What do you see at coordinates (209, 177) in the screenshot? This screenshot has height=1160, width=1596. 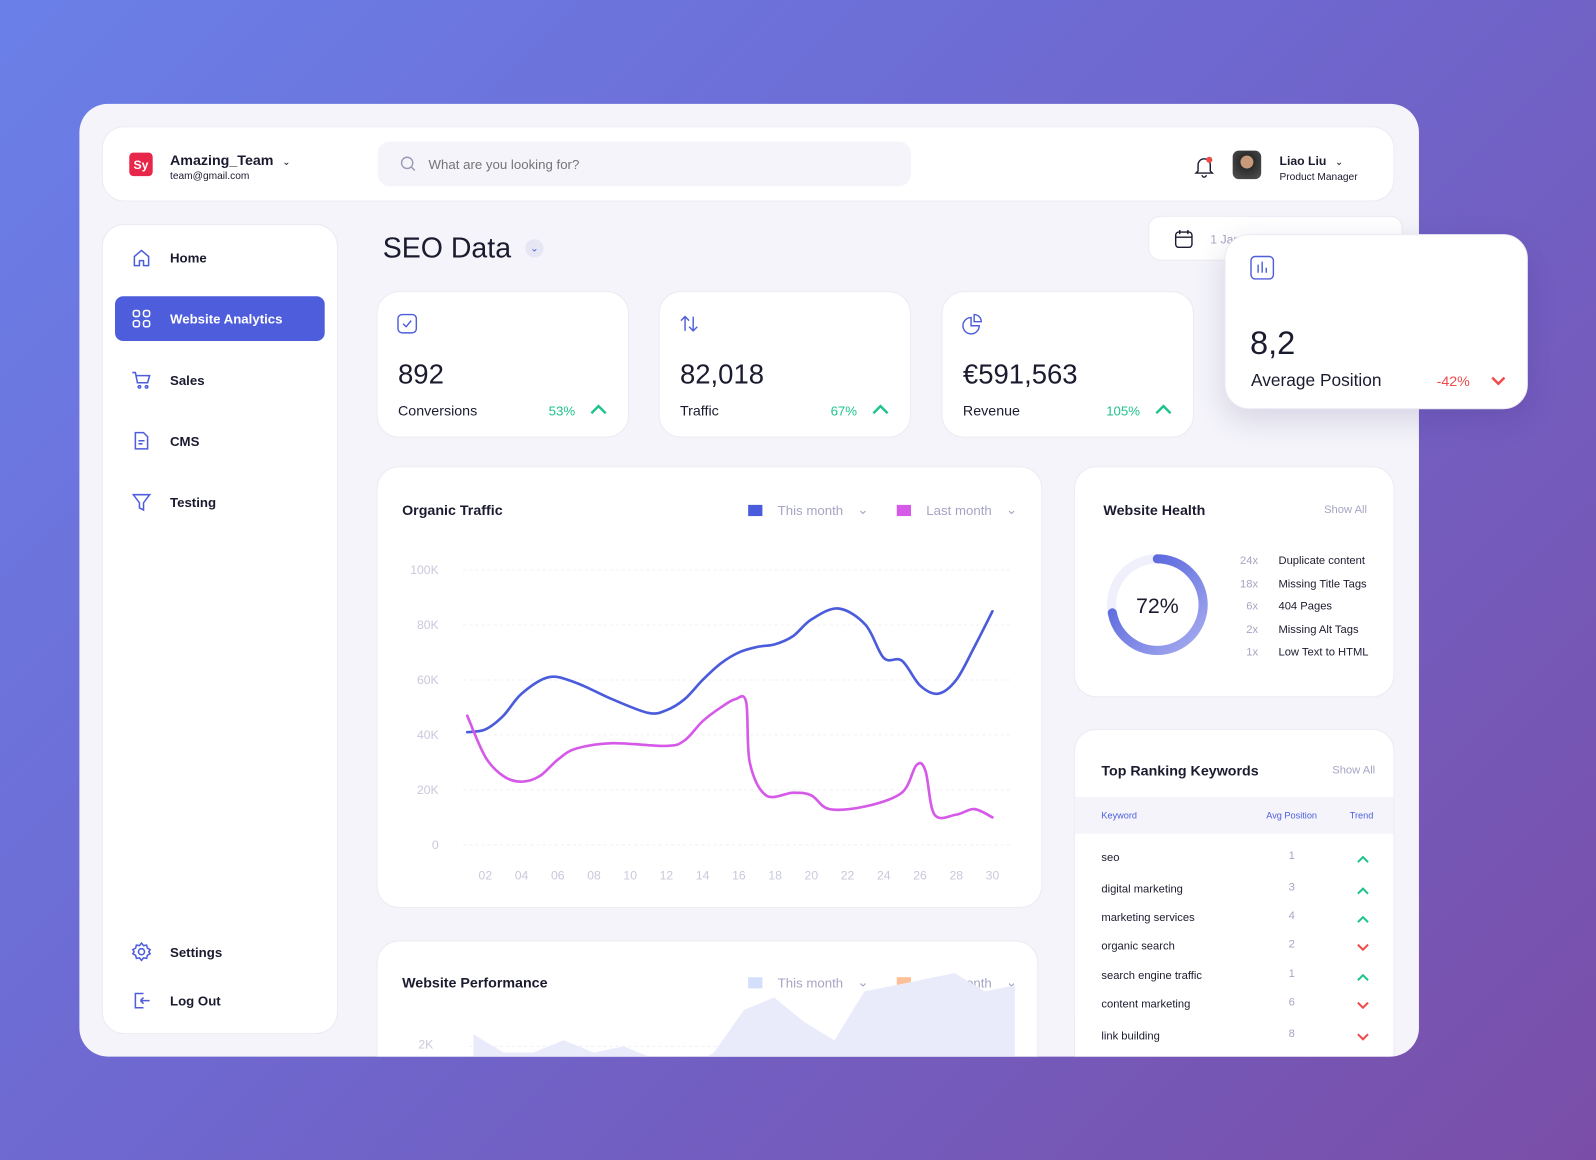 I see `workspace-email: team@gmail.com` at bounding box center [209, 177].